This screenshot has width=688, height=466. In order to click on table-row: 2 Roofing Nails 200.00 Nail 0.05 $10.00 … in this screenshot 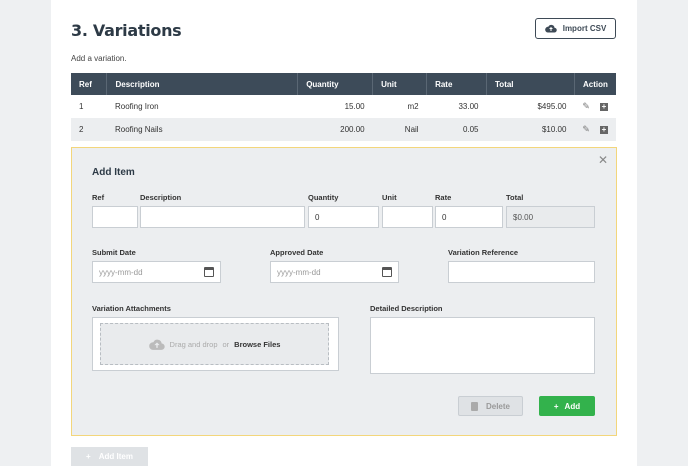, I will do `click(343, 129)`.